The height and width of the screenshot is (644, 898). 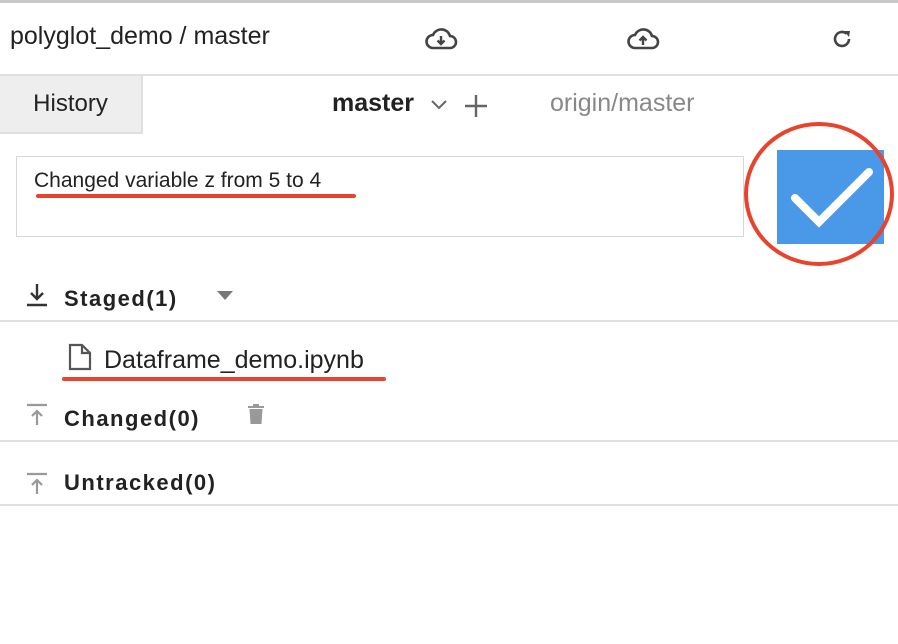 What do you see at coordinates (80, 357) in the screenshot?
I see `file-icon` at bounding box center [80, 357].